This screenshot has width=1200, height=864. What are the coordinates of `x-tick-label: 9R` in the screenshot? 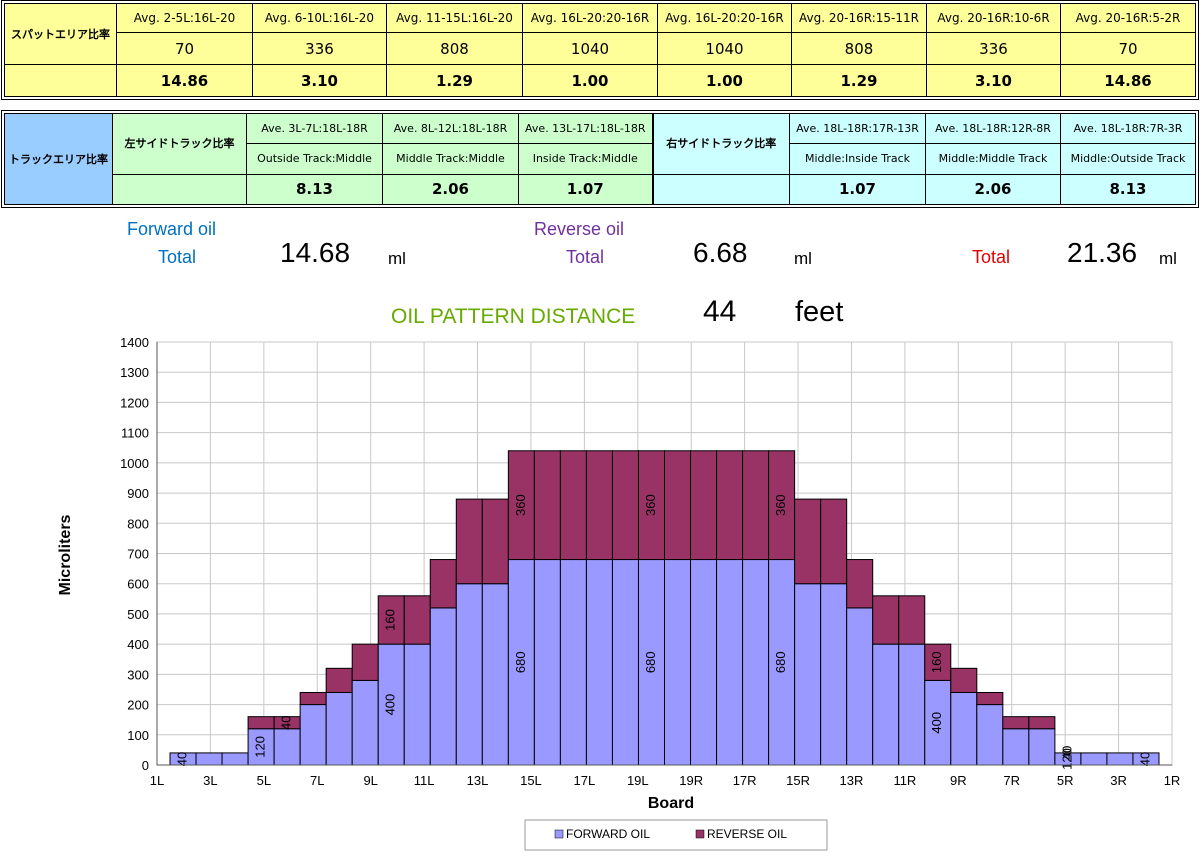 It's located at (958, 780).